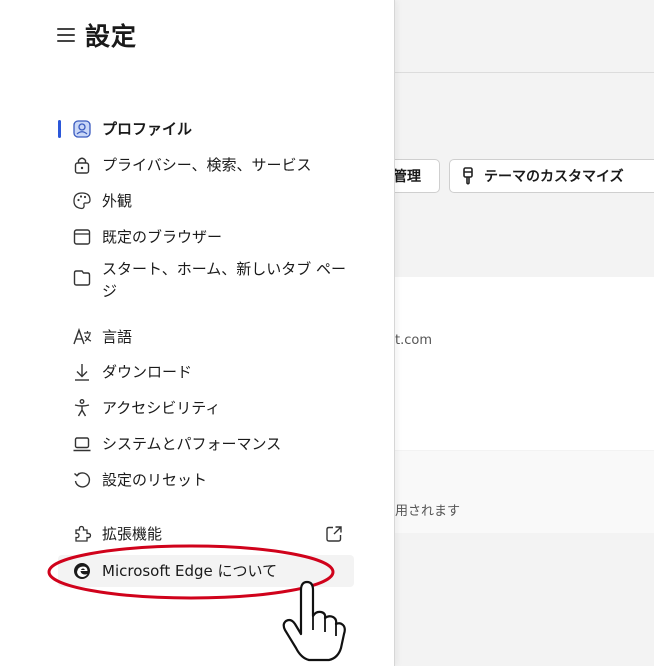 The image size is (654, 666). Describe the element at coordinates (117, 201) in the screenshot. I see `sidebar-item-label: 外観` at that location.